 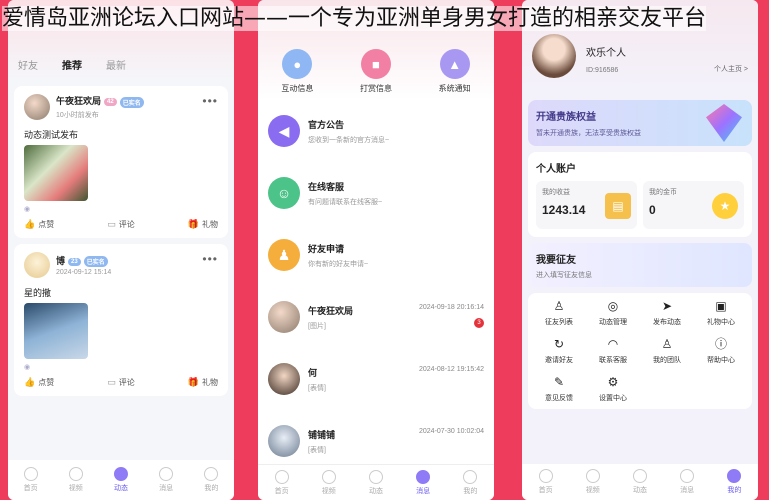 What do you see at coordinates (721, 306) in the screenshot?
I see `gift-icon: ▣` at bounding box center [721, 306].